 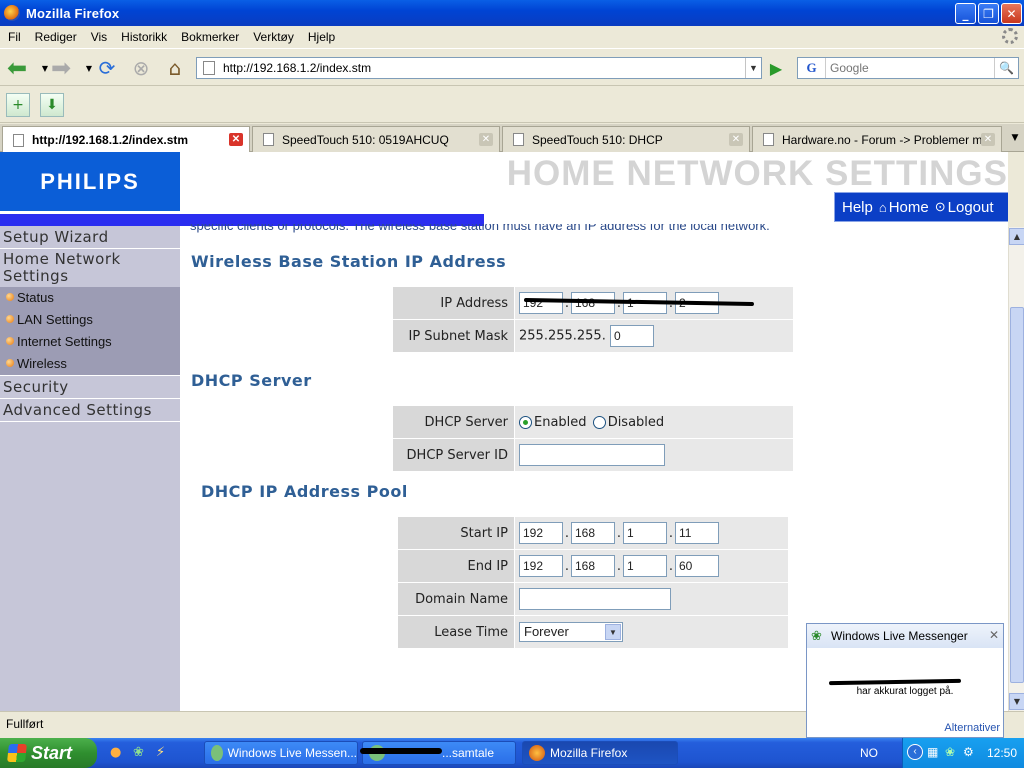 What do you see at coordinates (1016, 236) in the screenshot?
I see `scroll-up-icon: ▲` at bounding box center [1016, 236].